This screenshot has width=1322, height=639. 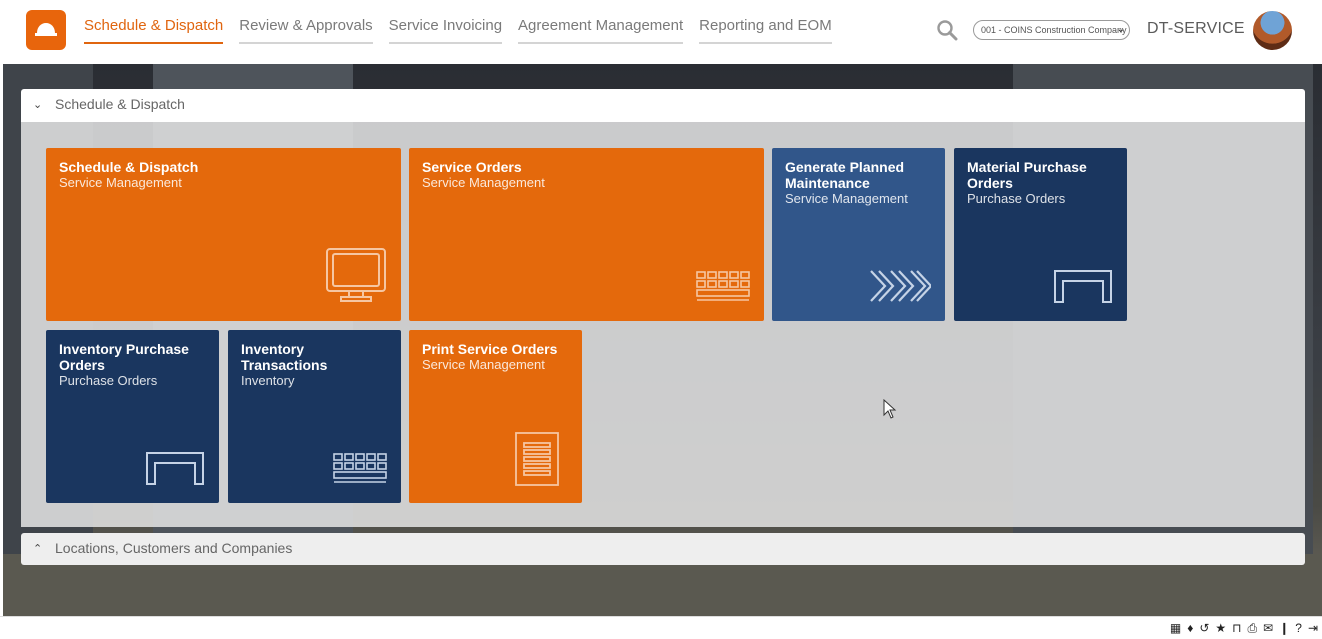 What do you see at coordinates (120, 104) in the screenshot?
I see `panel-title: Schedule & Dispatch` at bounding box center [120, 104].